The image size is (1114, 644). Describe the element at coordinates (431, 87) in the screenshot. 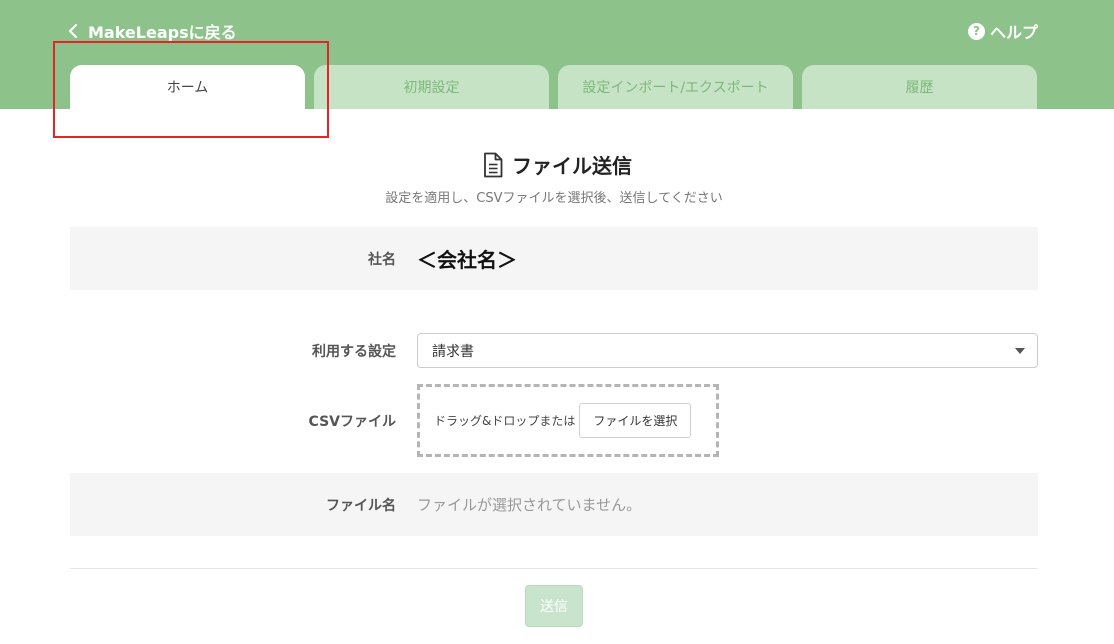

I see `tab-initial-settings: 初期設定` at that location.